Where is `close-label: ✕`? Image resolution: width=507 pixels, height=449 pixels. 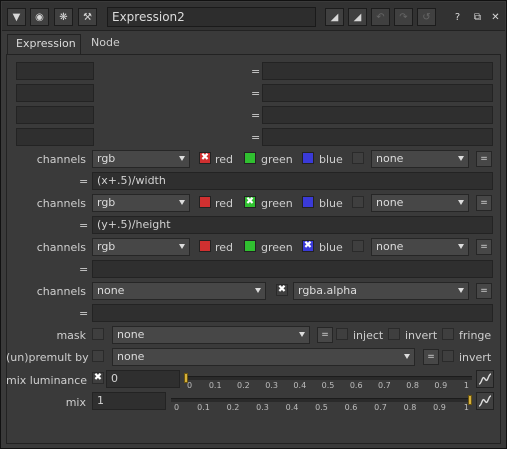 close-label: ✕ is located at coordinates (495, 17).